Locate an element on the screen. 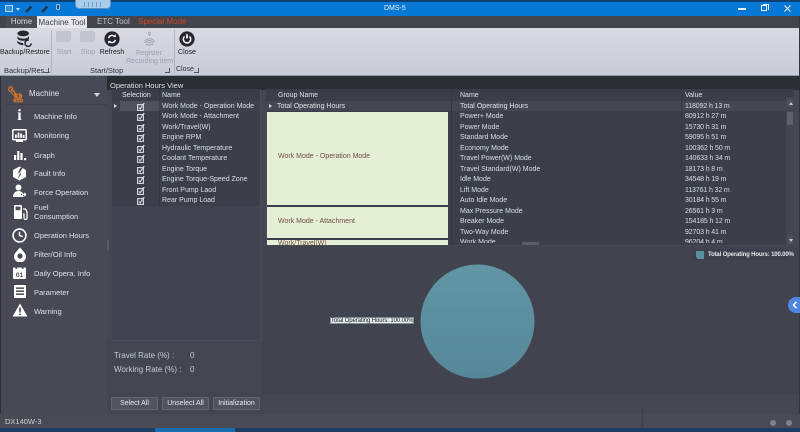 This screenshot has width=800, height=432. svg-text: 01 is located at coordinates (20, 275).